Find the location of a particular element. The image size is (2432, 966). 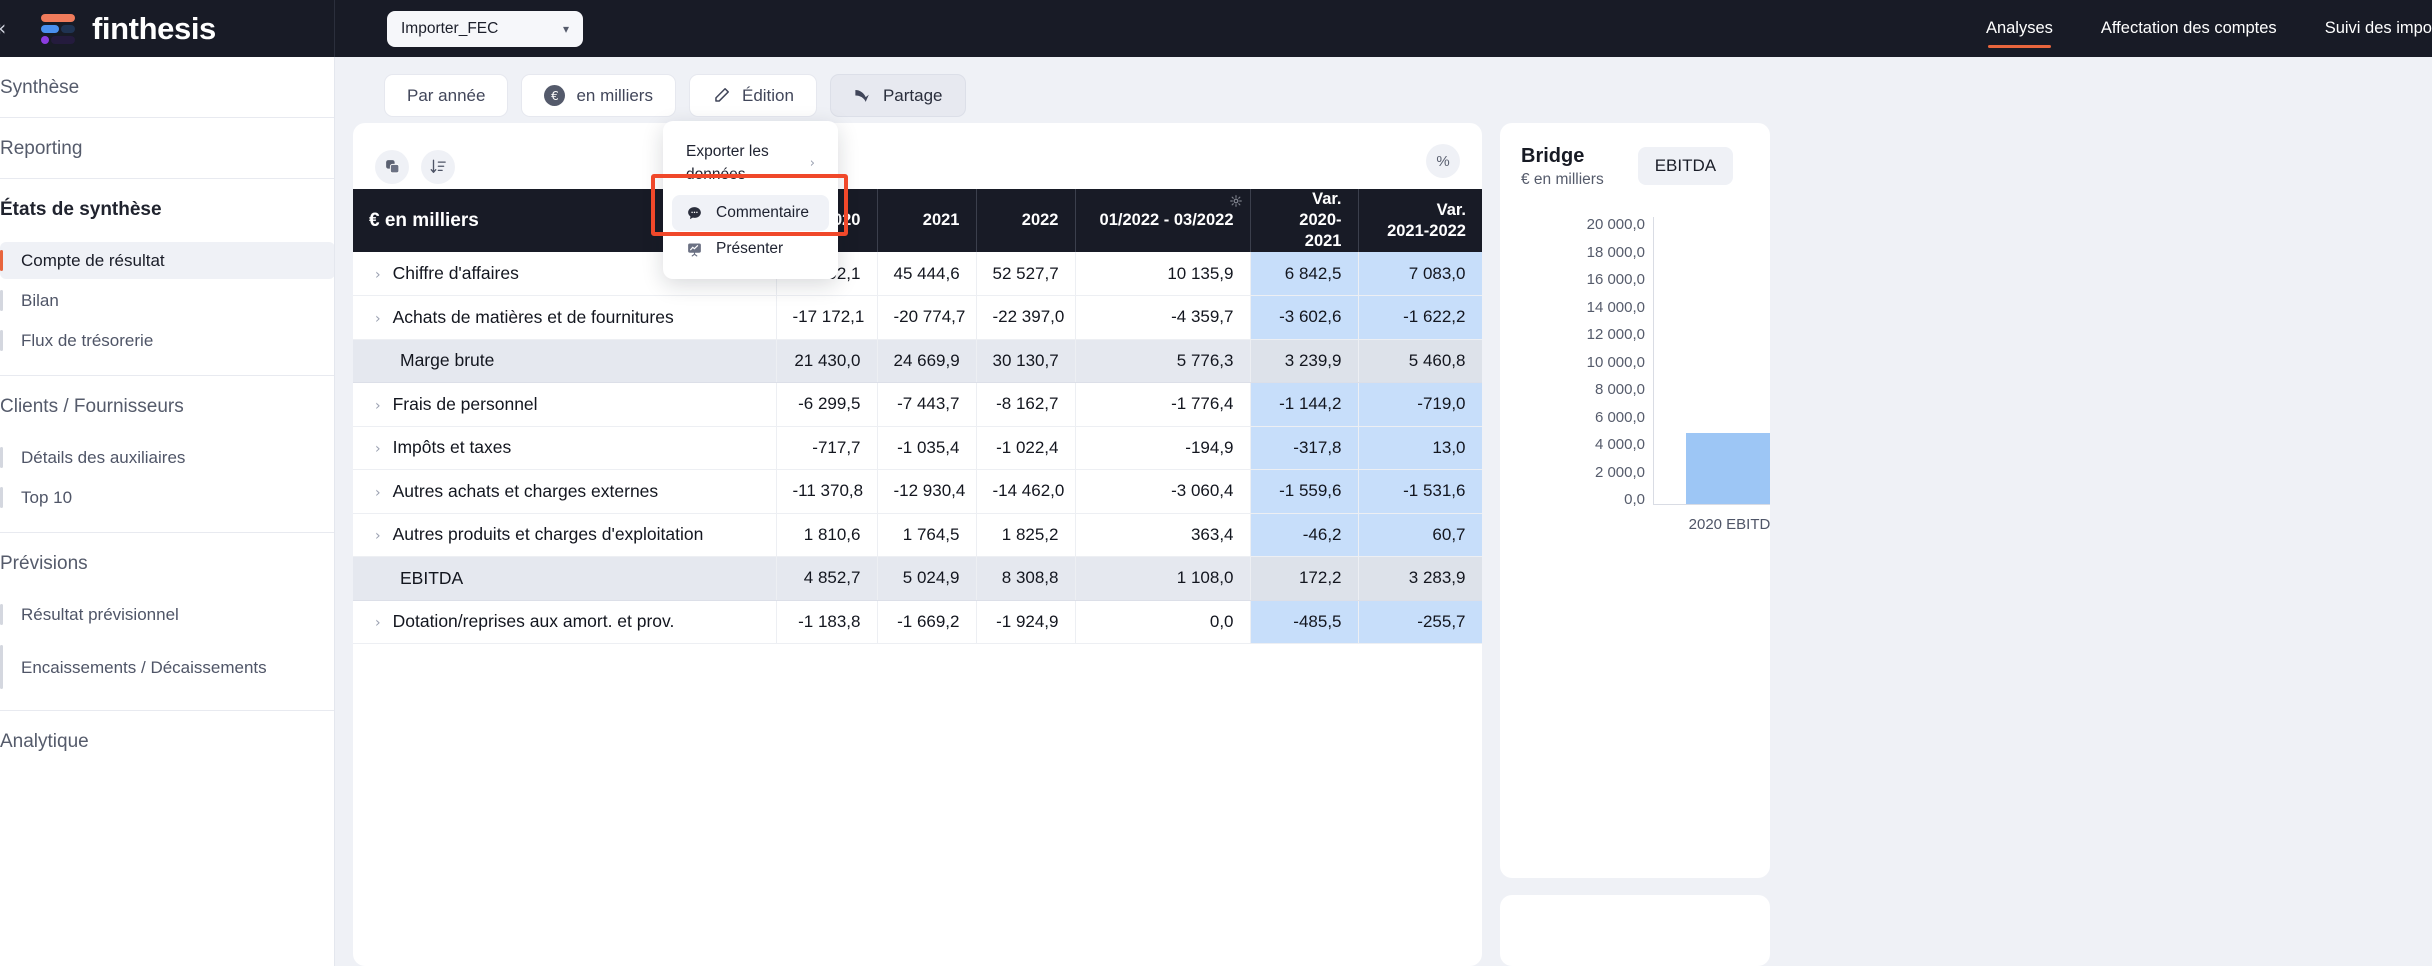

y-tick: 16 000,0 is located at coordinates (1615, 279).